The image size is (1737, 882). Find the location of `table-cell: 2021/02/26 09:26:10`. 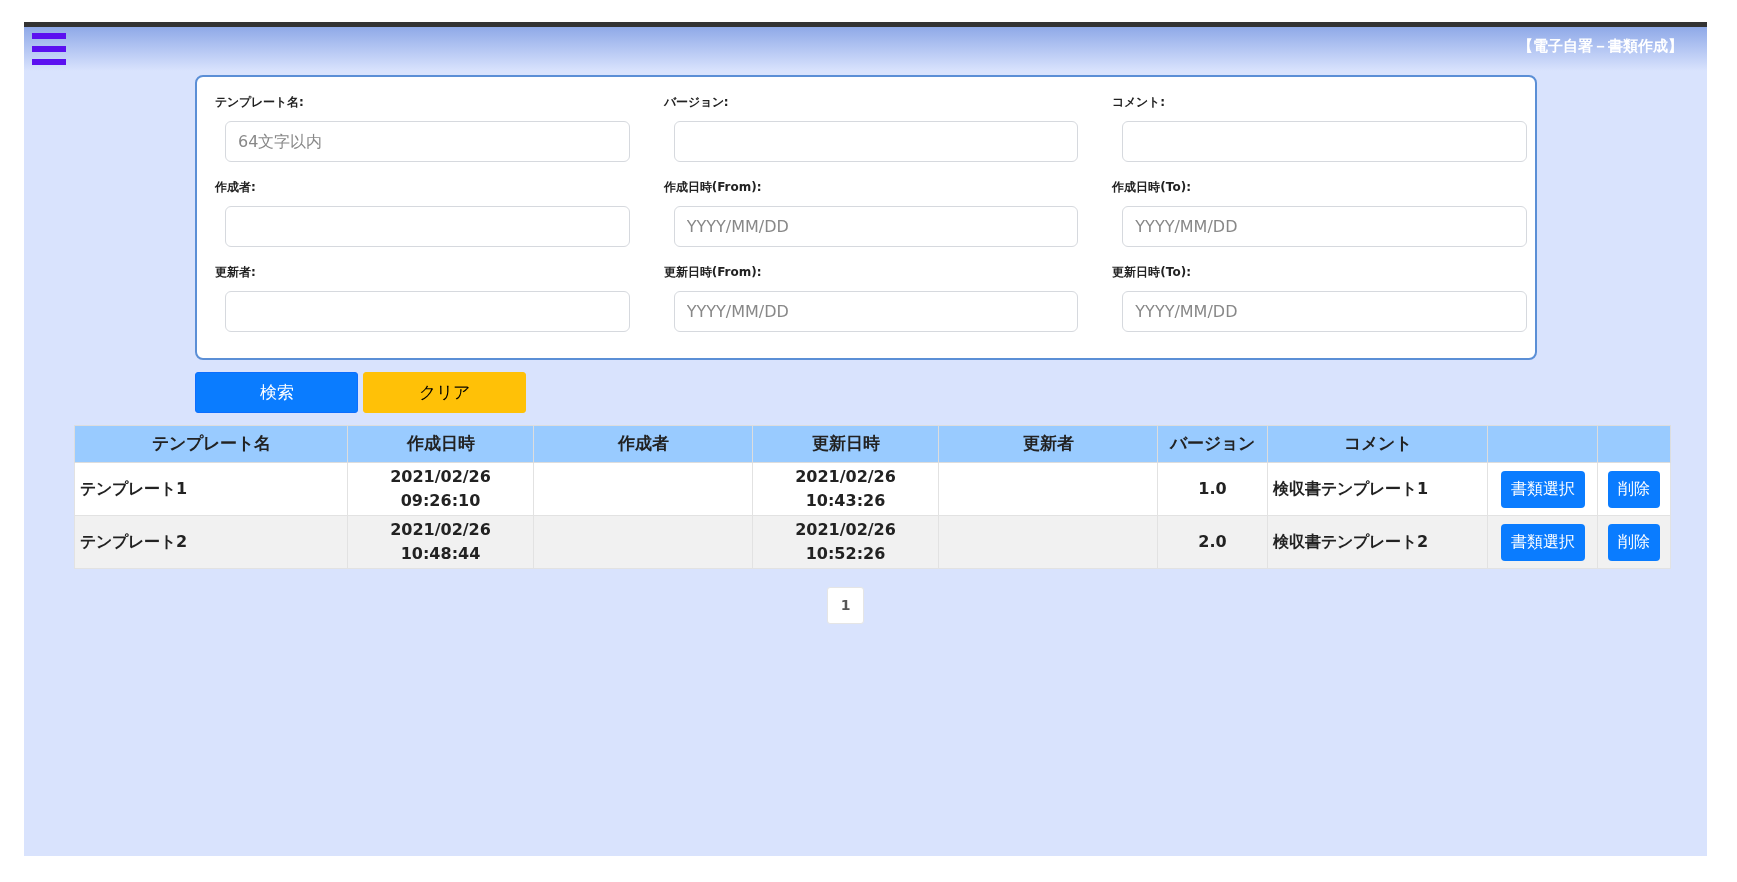

table-cell: 2021/02/26 09:26:10 is located at coordinates (440, 489).